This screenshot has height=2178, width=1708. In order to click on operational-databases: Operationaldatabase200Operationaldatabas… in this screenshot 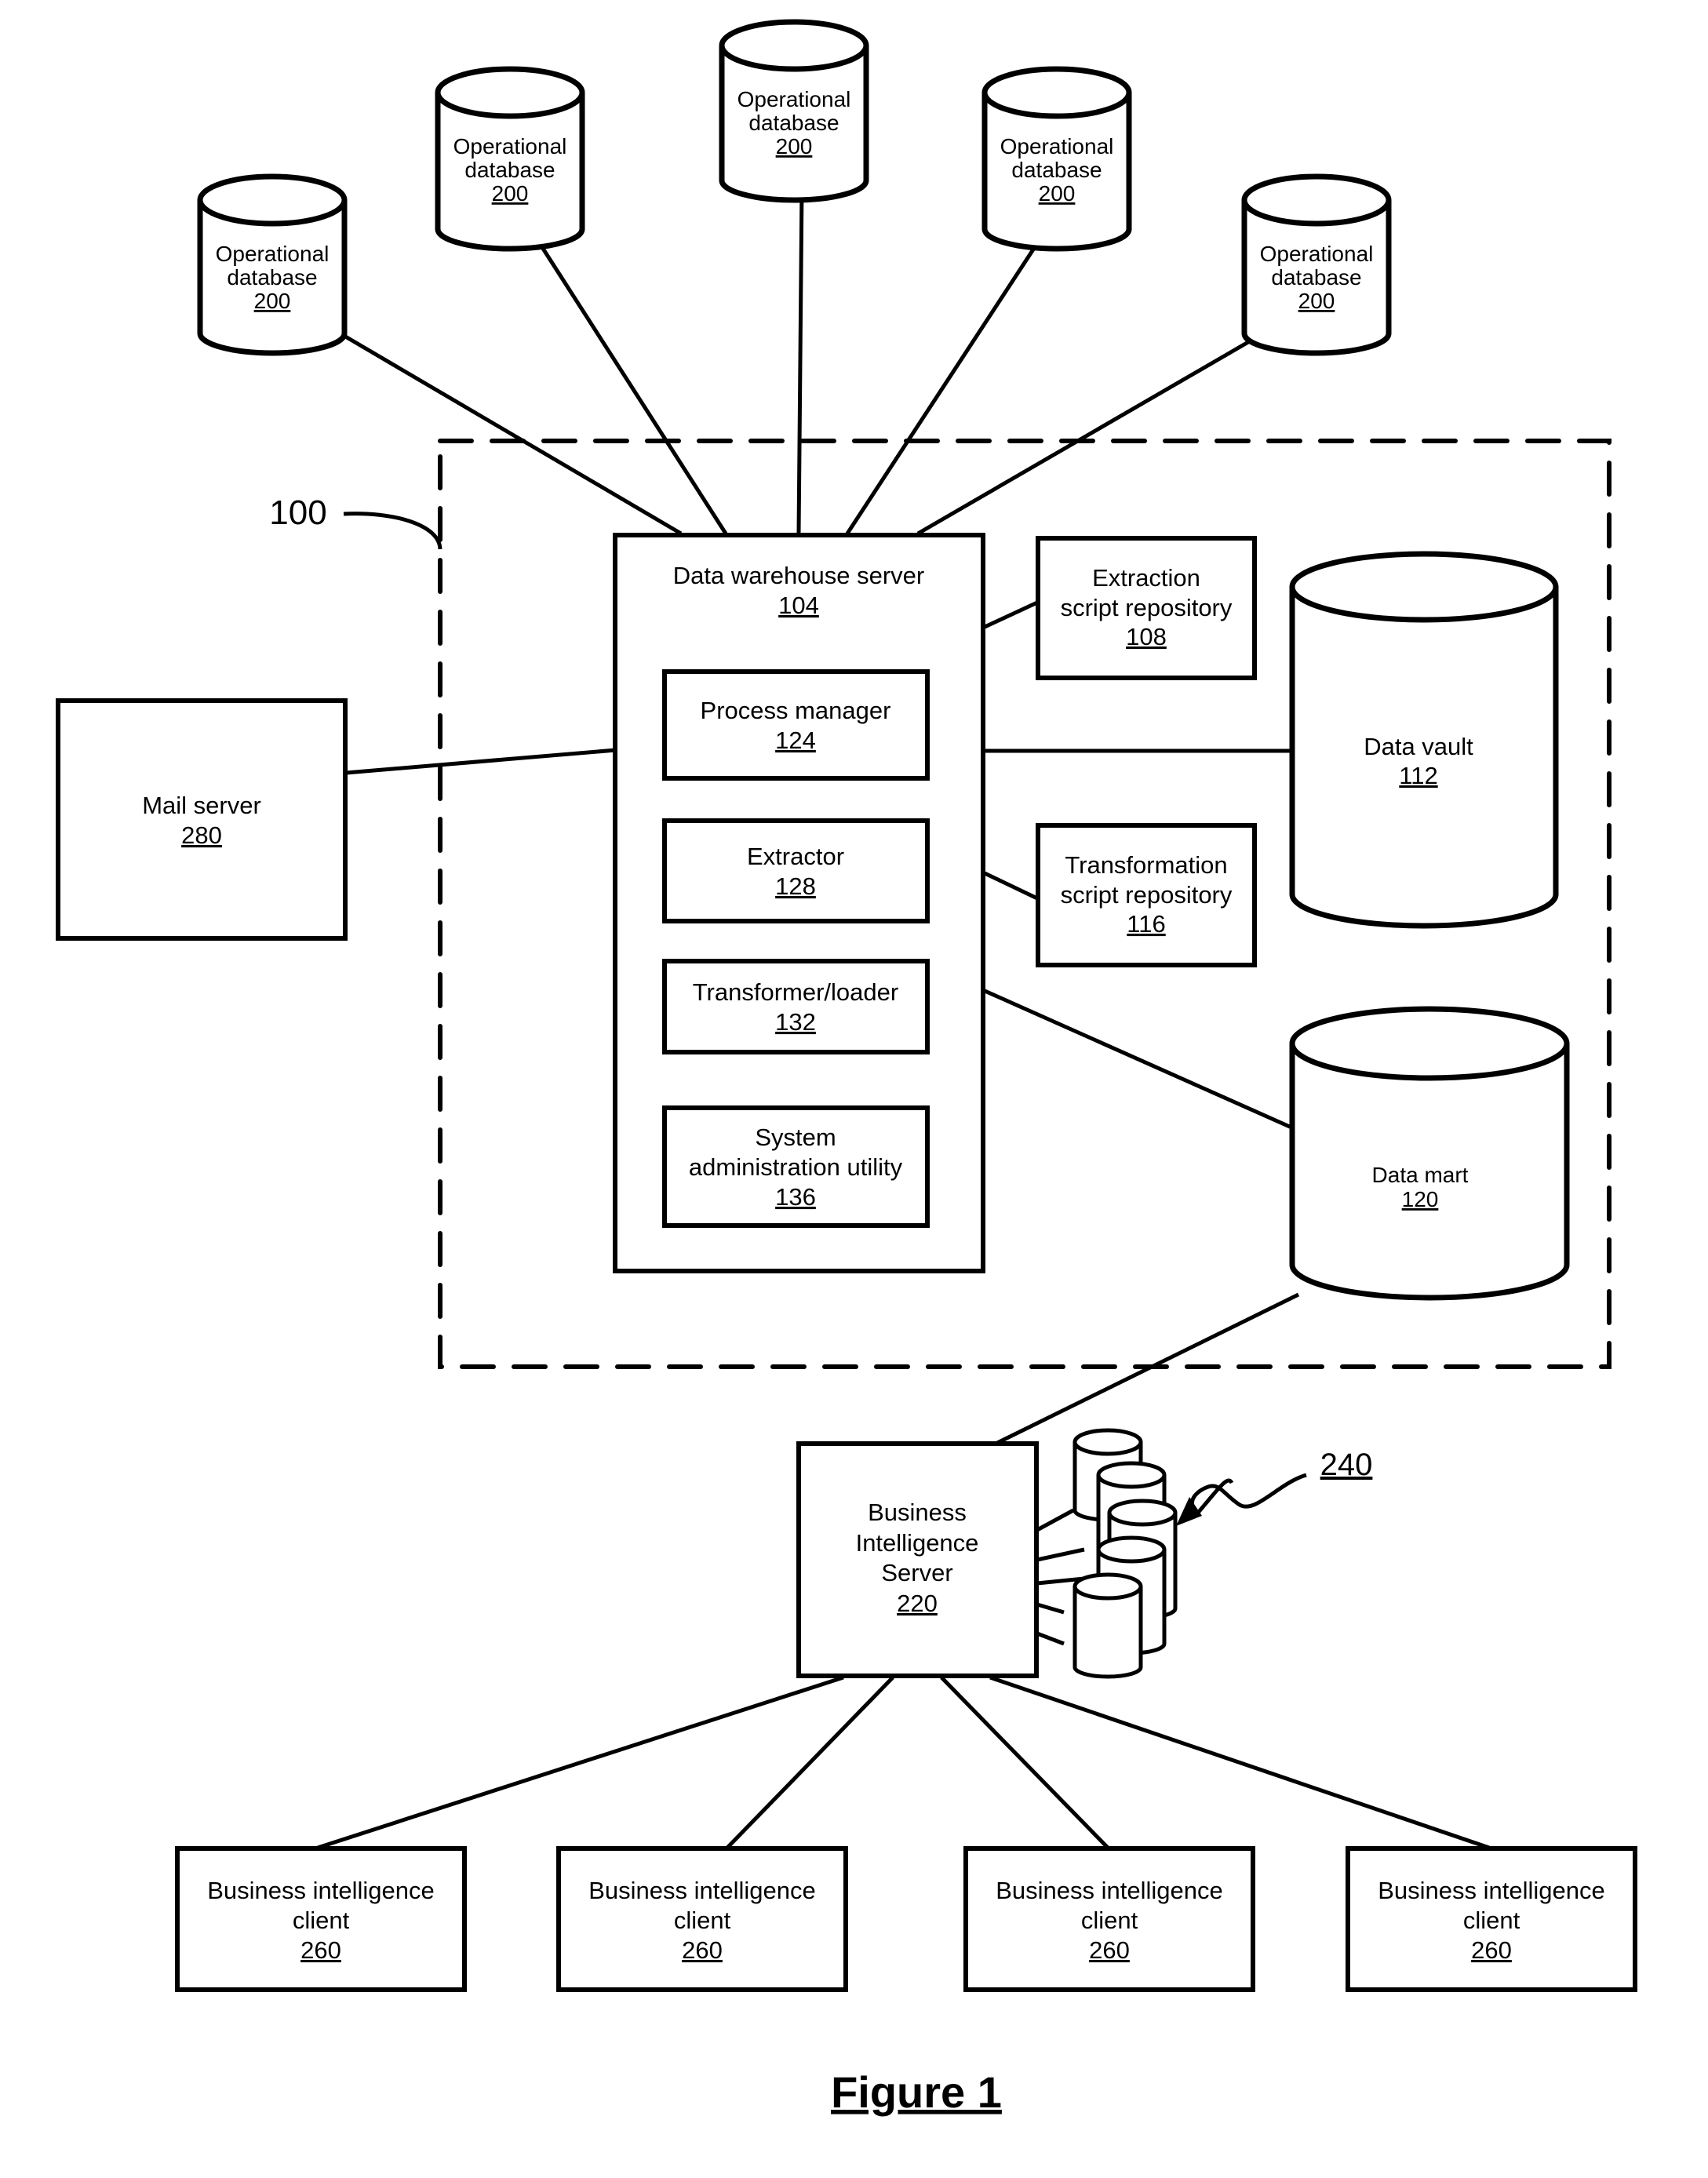, I will do `click(794, 188)`.